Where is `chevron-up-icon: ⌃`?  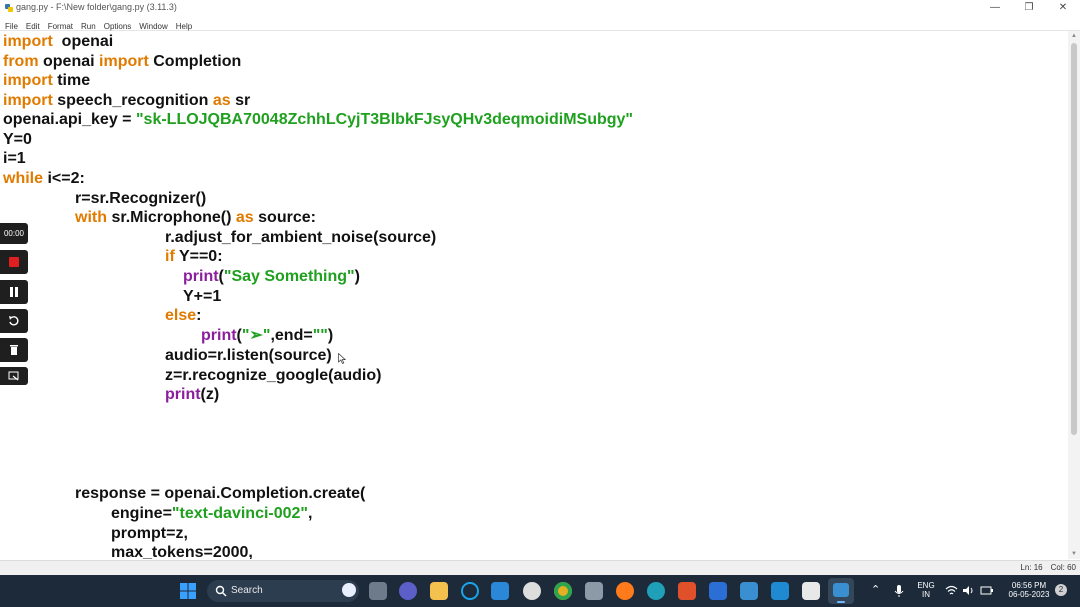 chevron-up-icon: ⌃ is located at coordinates (875, 589).